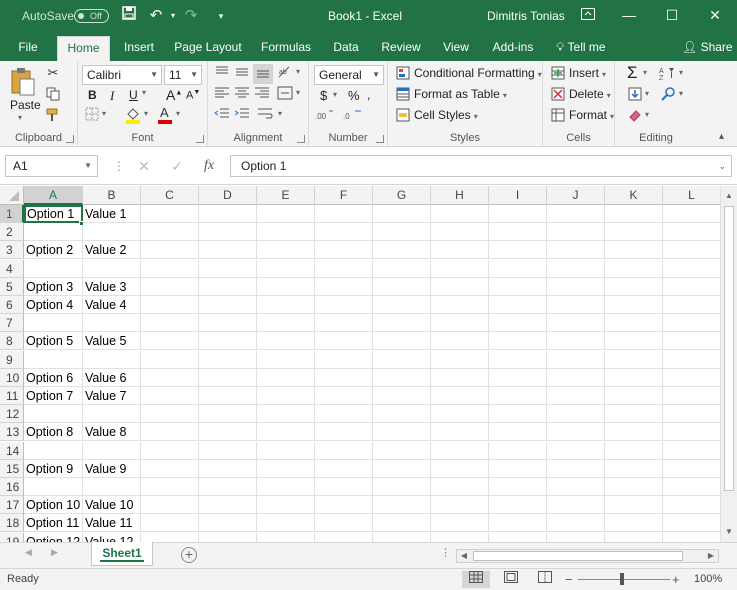 Image resolution: width=737 pixels, height=590 pixels. I want to click on cell-h14, so click(460, 451).